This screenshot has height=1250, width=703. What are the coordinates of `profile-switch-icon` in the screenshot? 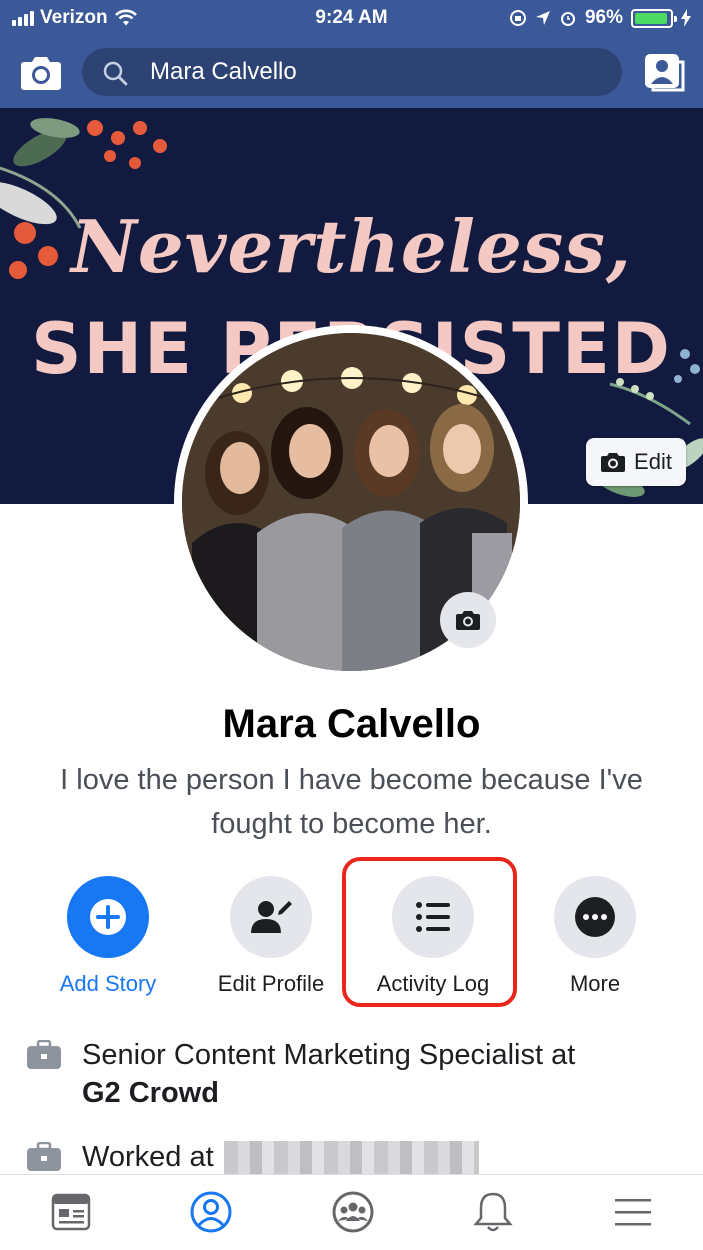 It's located at (665, 73).